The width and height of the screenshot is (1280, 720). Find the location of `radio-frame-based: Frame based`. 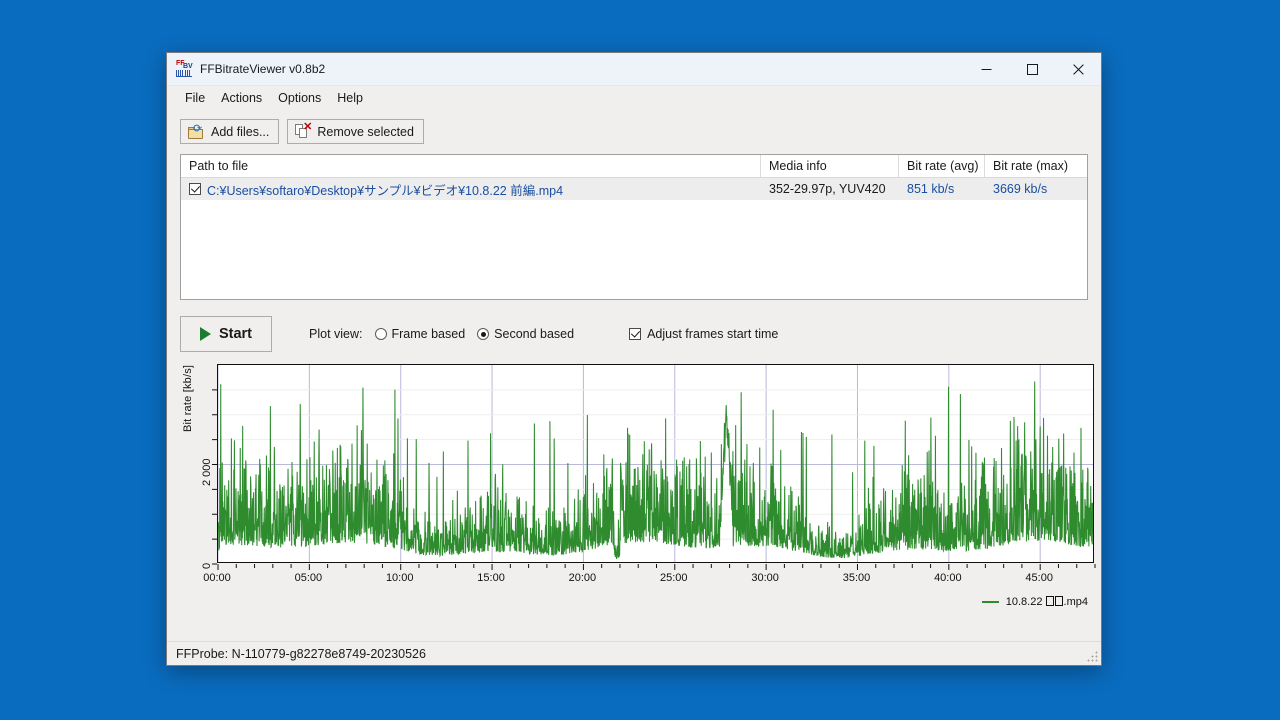

radio-frame-based: Frame based is located at coordinates (420, 334).